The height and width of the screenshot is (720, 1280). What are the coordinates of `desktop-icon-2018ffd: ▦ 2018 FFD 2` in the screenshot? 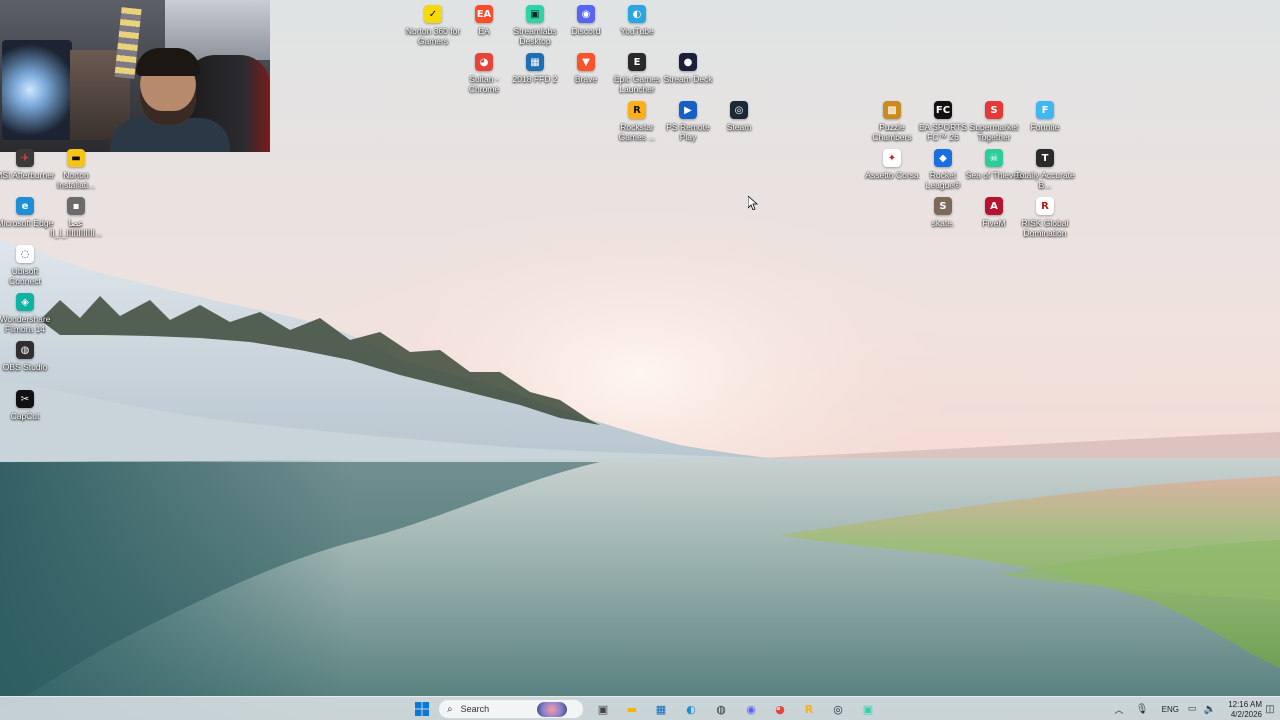 It's located at (535, 68).